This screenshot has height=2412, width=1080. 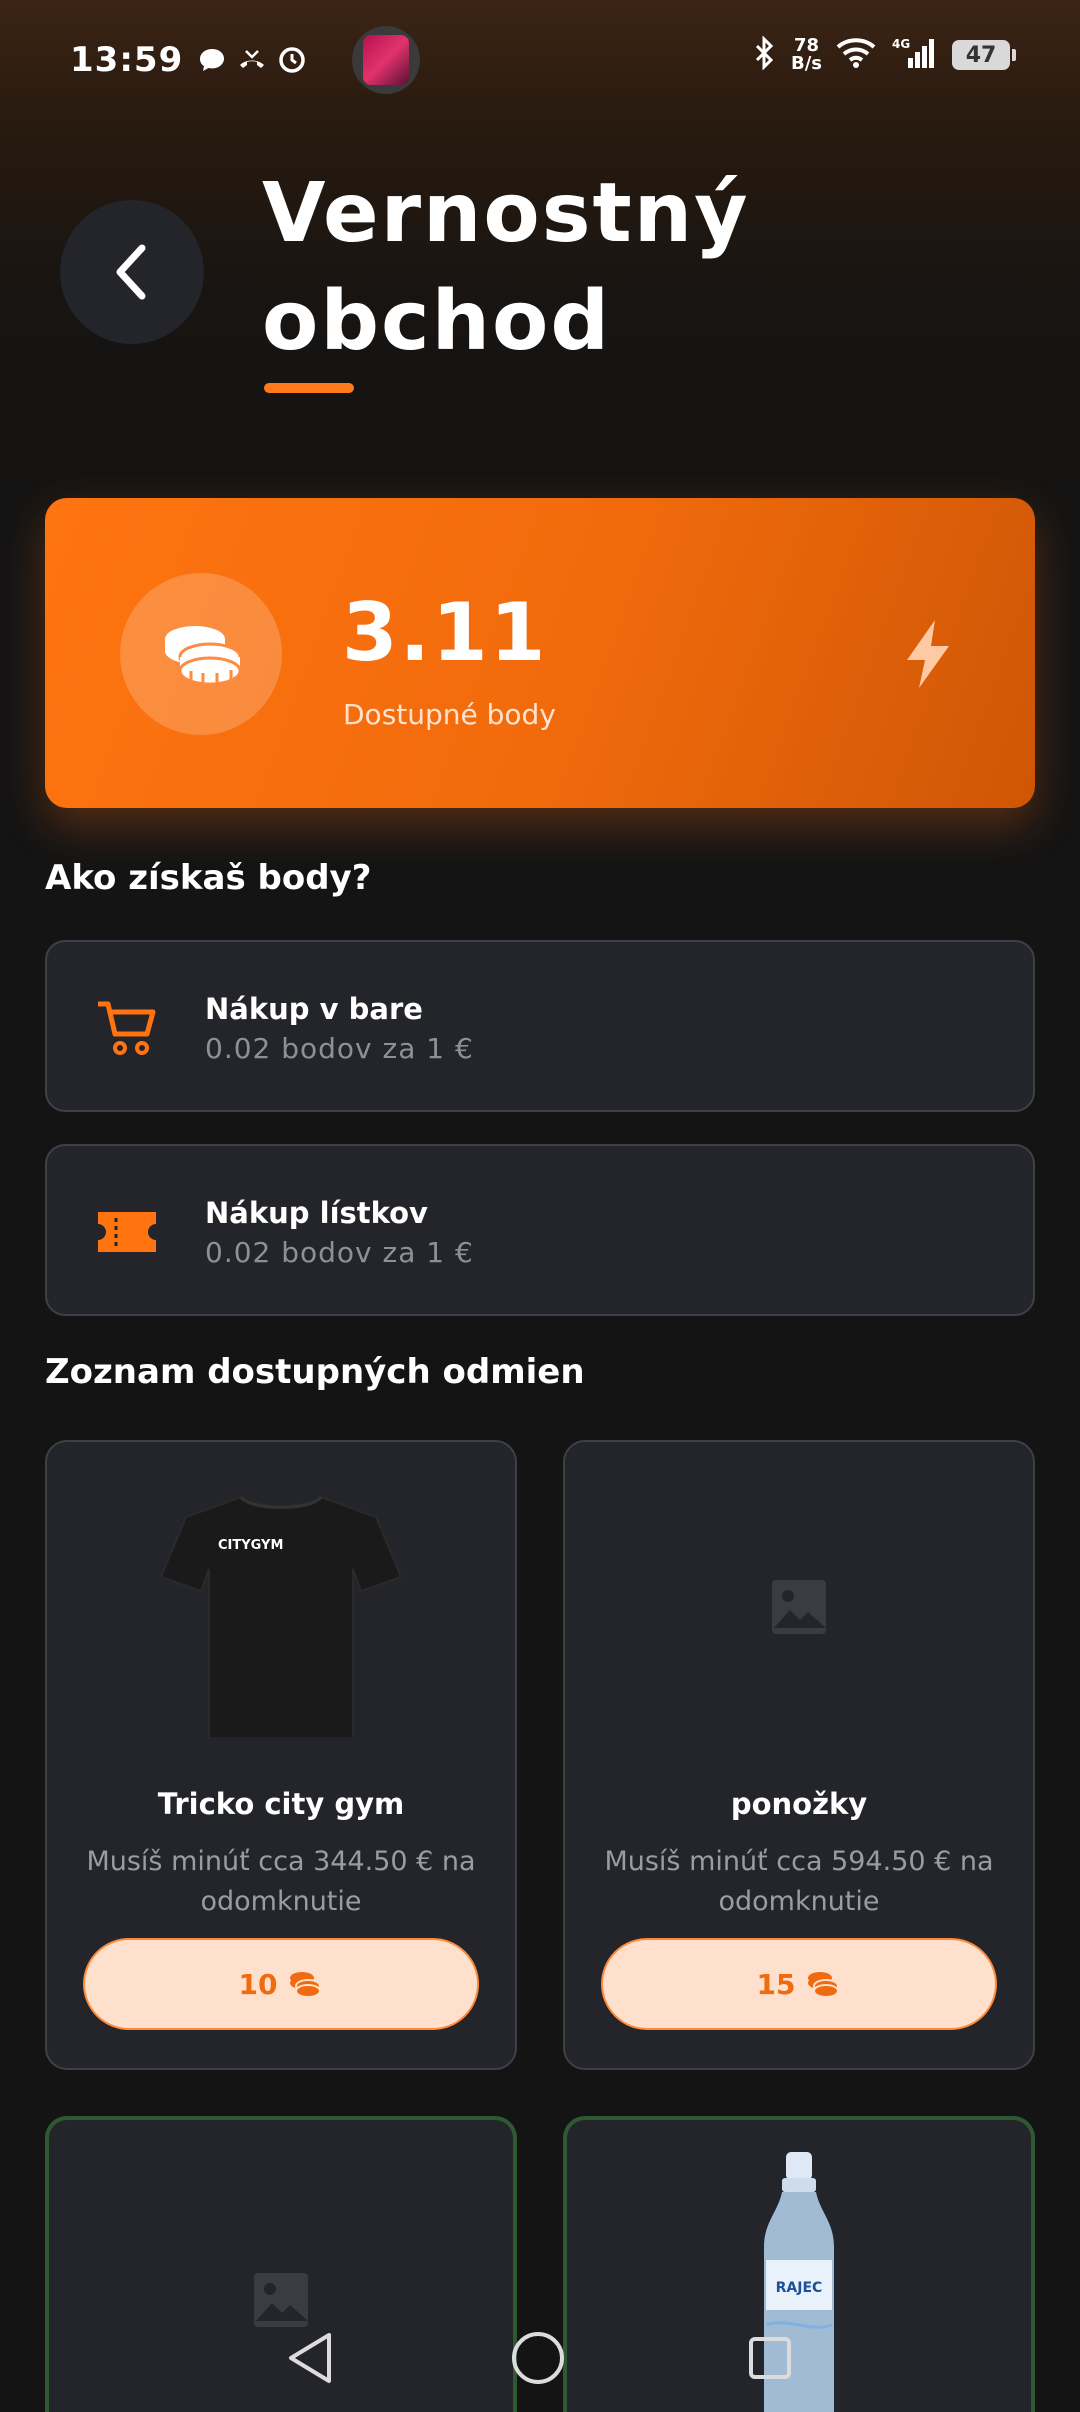 I want to click on coins-badge, so click(x=201, y=654).